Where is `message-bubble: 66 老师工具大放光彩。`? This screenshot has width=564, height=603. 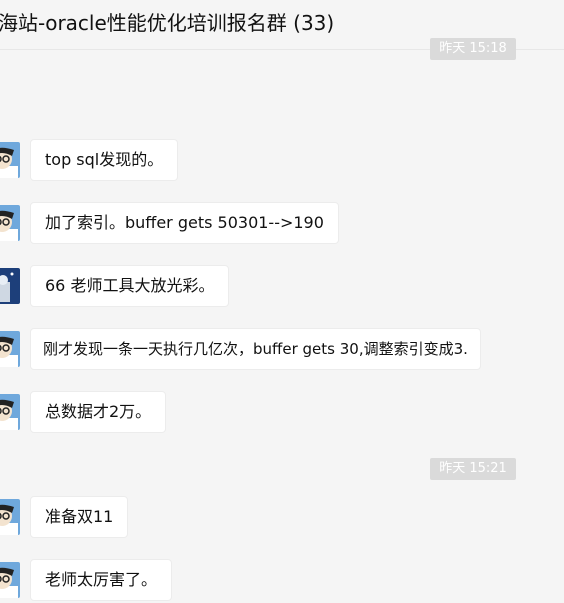 message-bubble: 66 老师工具大放光彩。 is located at coordinates (130, 286).